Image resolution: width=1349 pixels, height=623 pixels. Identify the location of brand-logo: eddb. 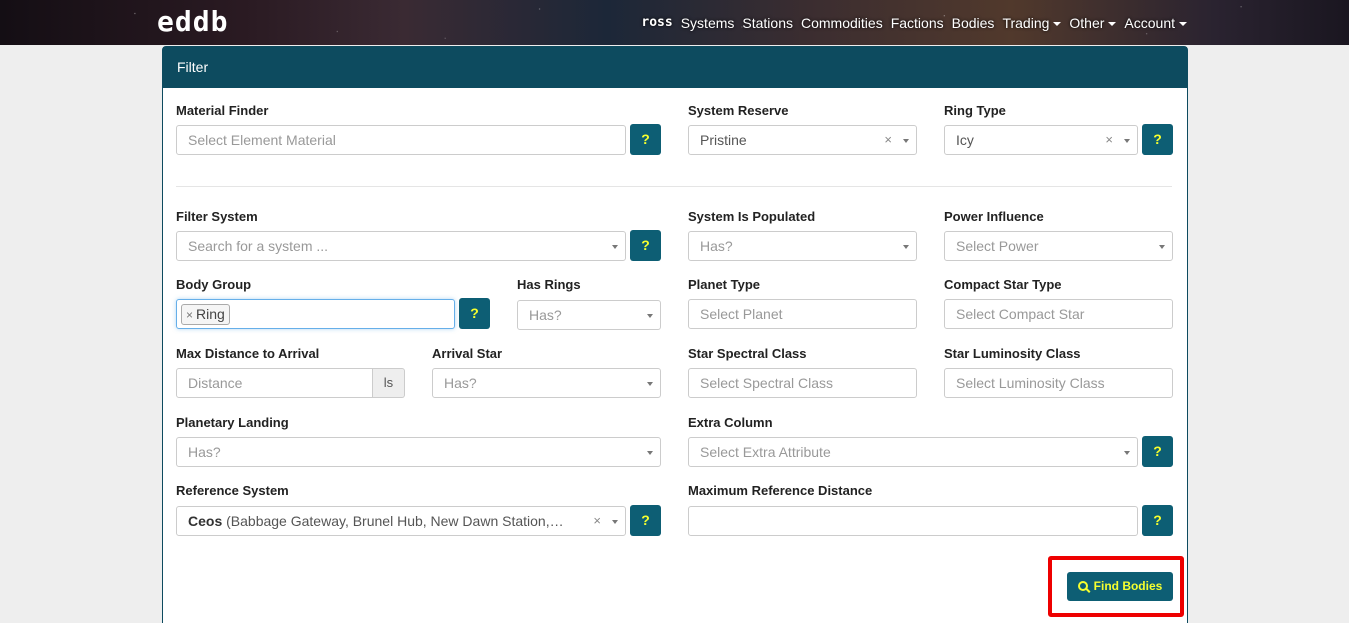
(192, 22).